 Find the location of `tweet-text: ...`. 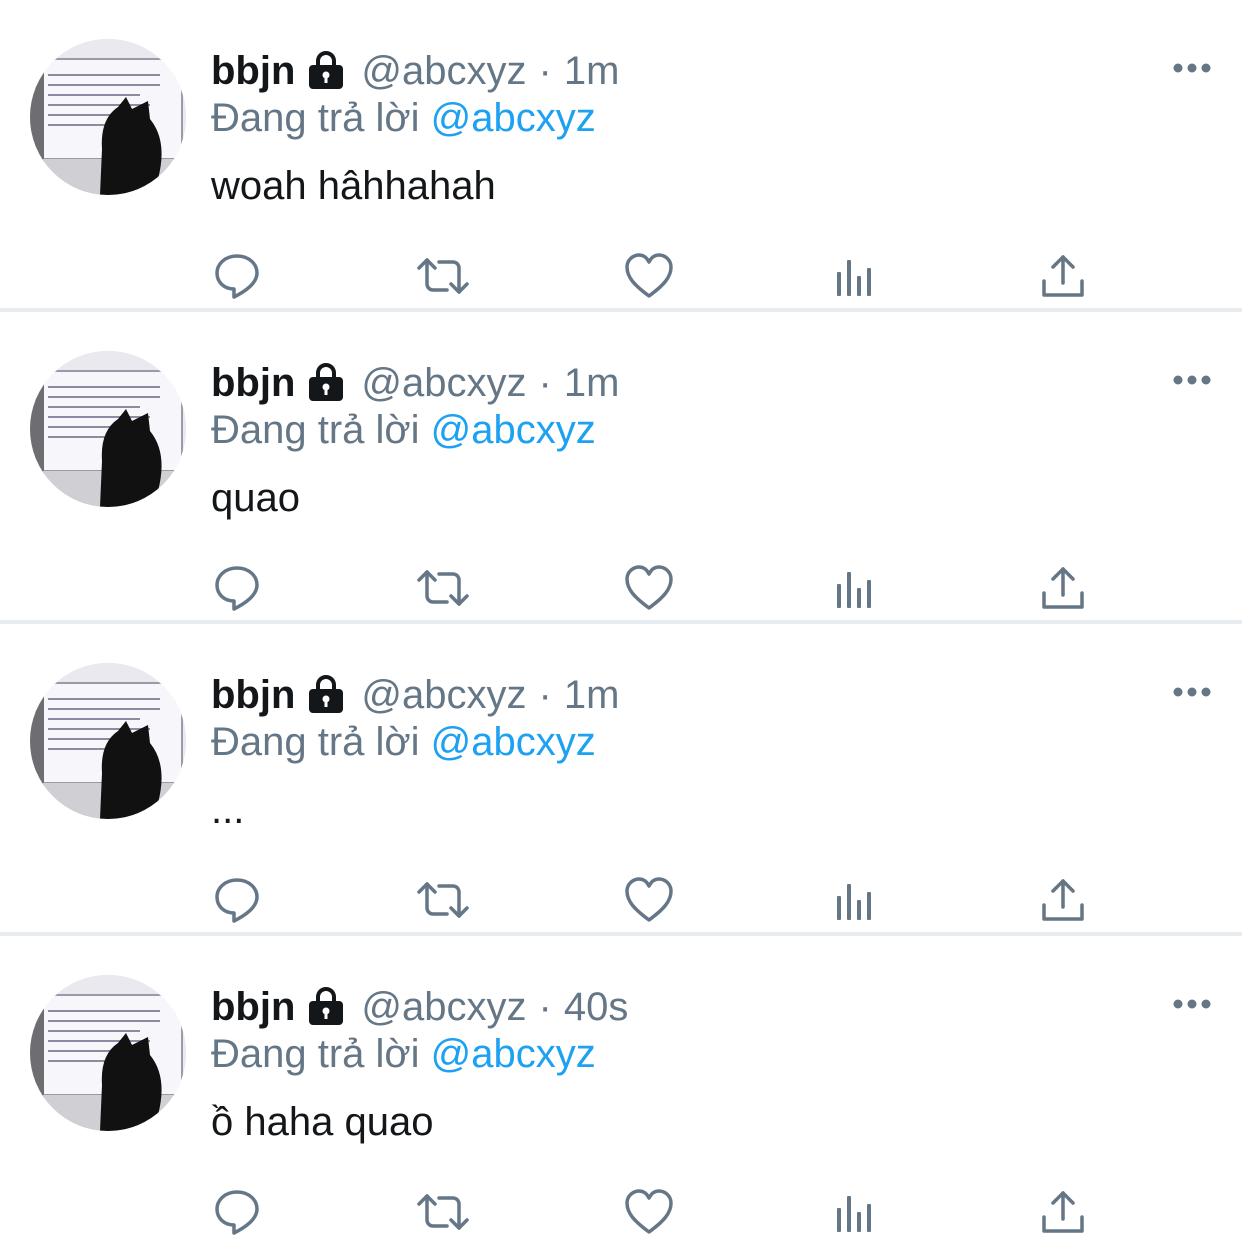

tweet-text: ... is located at coordinates (228, 810).